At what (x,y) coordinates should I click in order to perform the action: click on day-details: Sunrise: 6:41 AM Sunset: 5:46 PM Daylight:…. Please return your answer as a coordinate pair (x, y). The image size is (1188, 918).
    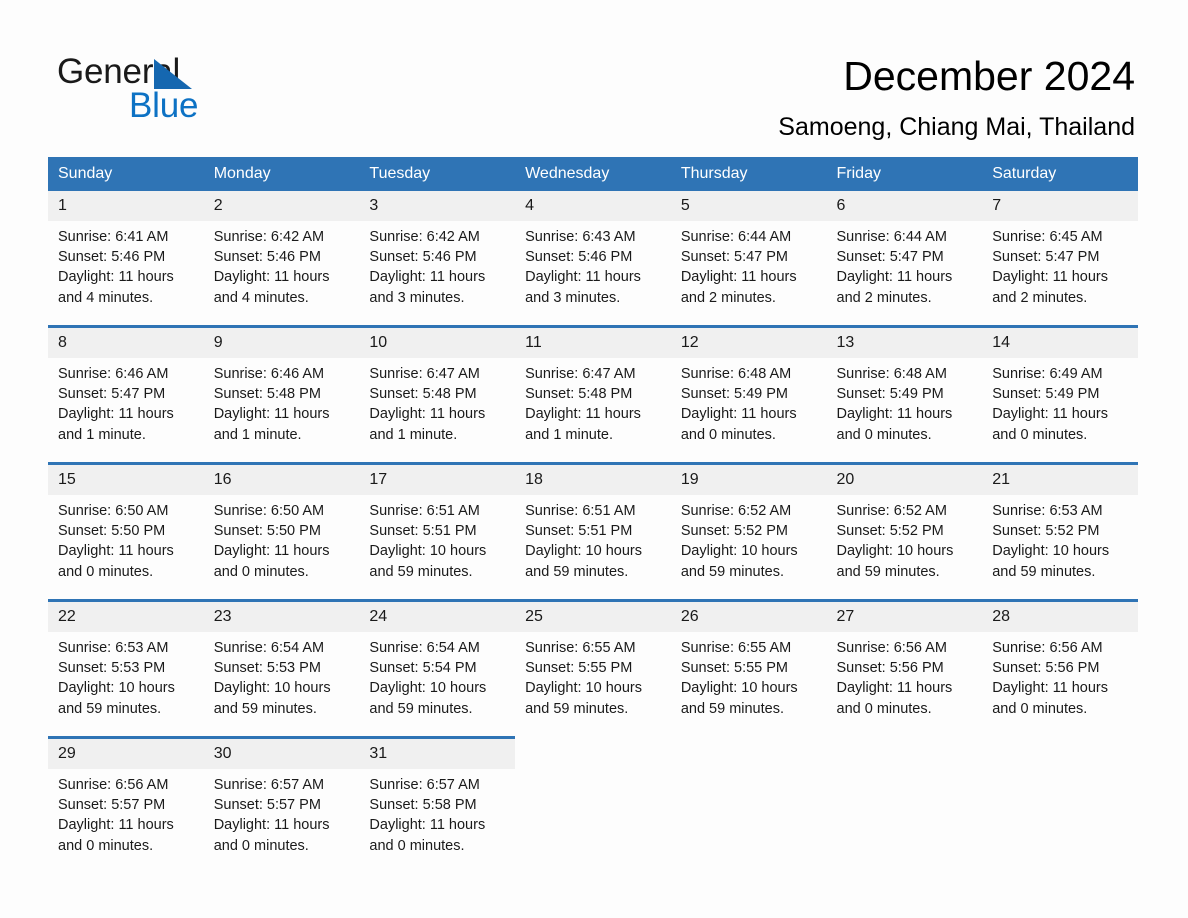
    Looking at the image, I should click on (126, 264).